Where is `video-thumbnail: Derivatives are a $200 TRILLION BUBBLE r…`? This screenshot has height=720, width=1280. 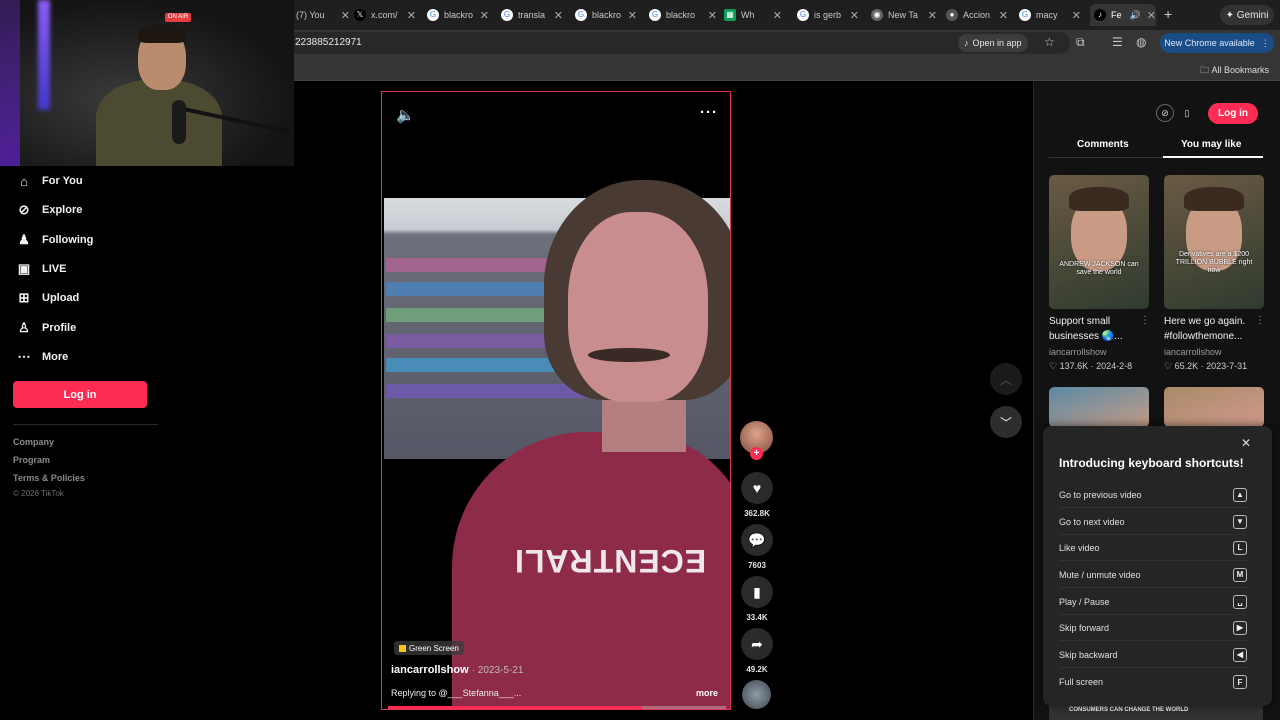 video-thumbnail: Derivatives are a $200 TRILLION BUBBLE r… is located at coordinates (1214, 242).